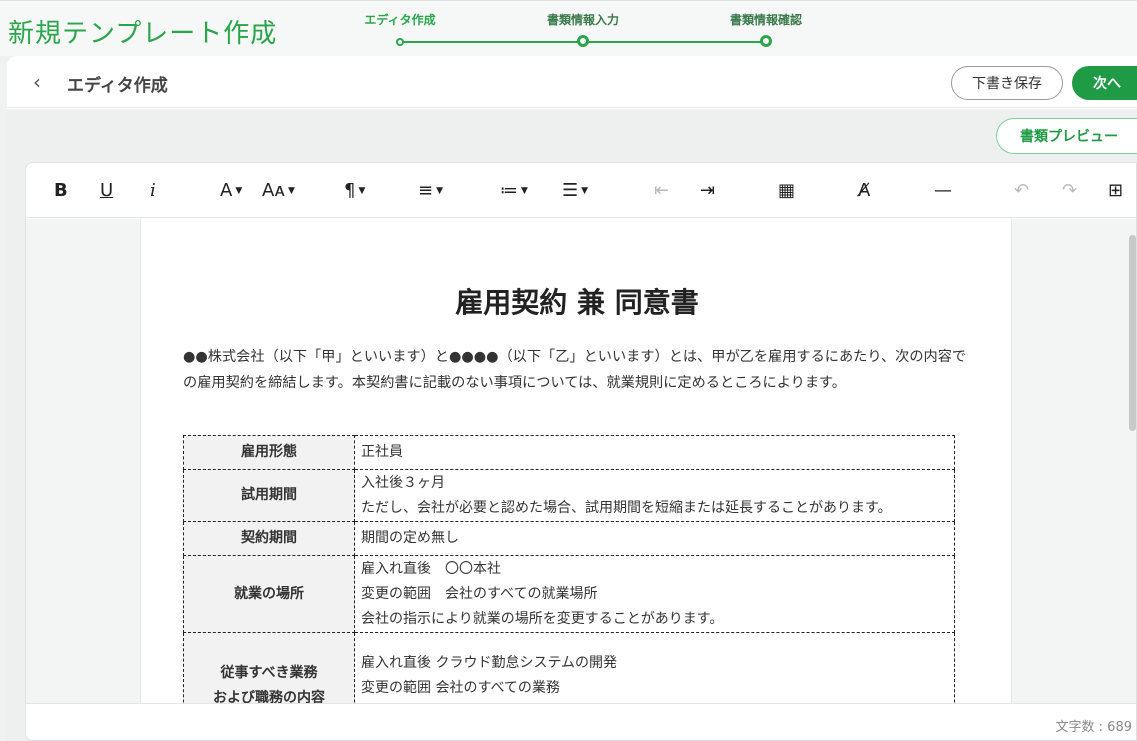 This screenshot has width=1137, height=741. I want to click on row-value-line: ただし、会社が必要と認めた場合、試用期間を短縮または延長することがあります。, so click(626, 507).